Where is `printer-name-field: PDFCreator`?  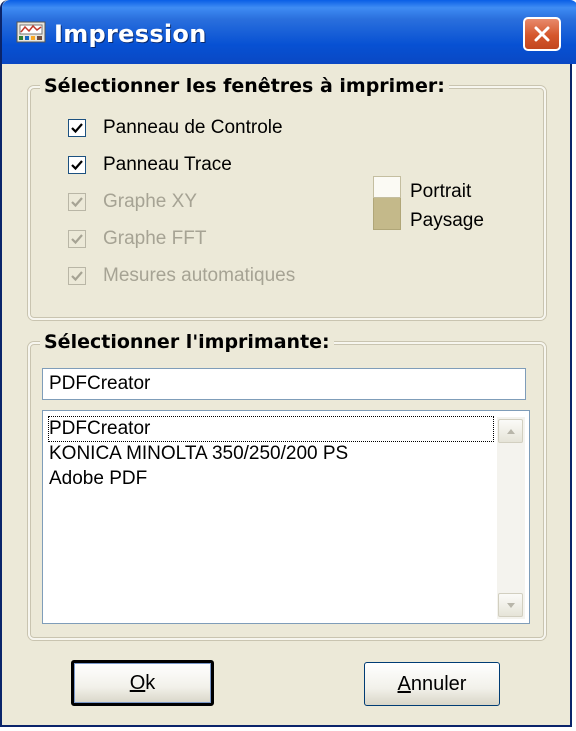 printer-name-field: PDFCreator is located at coordinates (284, 384).